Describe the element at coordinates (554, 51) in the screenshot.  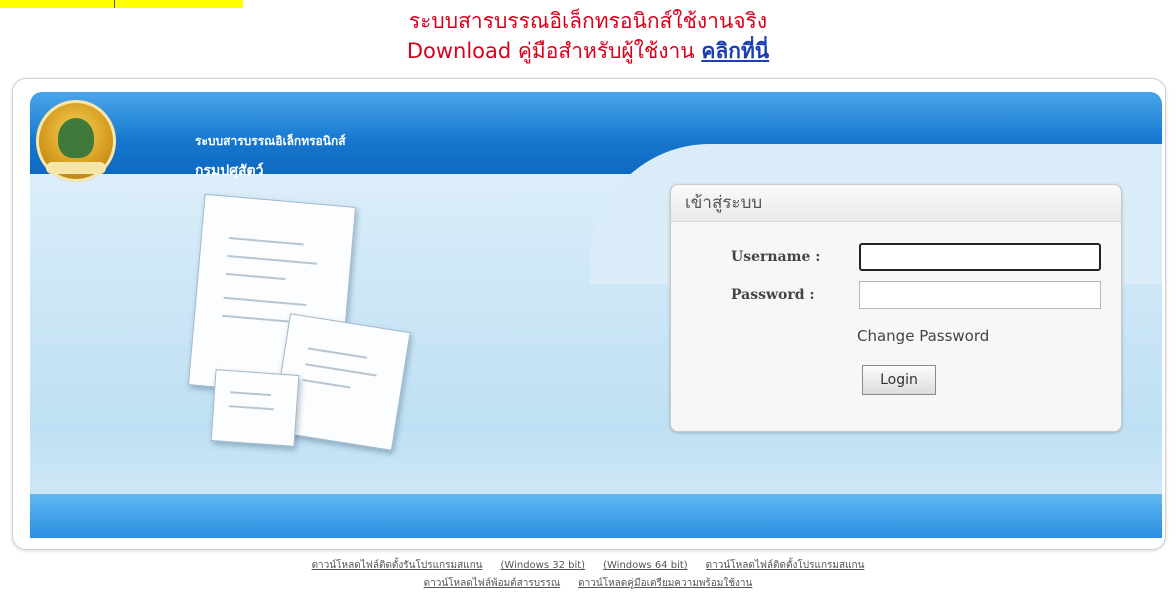
I see `announcement-download-text: Download คู่มือสำหรับผู้ใช้งาน` at that location.